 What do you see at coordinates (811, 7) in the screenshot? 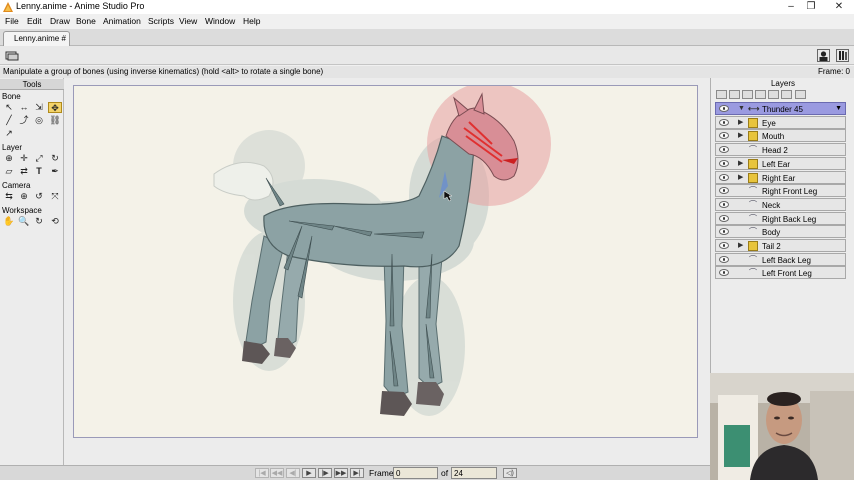
I see `restore-button: ❐` at bounding box center [811, 7].